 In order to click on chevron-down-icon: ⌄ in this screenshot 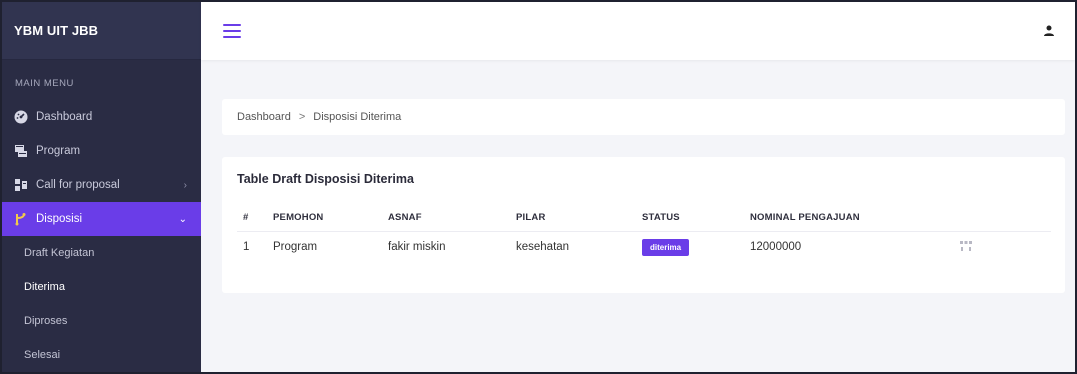, I will do `click(182, 219)`.